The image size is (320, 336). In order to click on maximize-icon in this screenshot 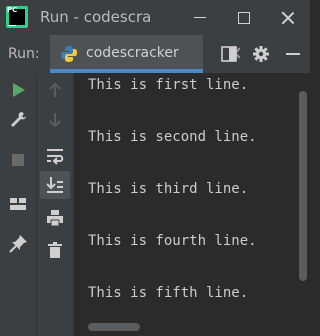, I will do `click(244, 17)`.